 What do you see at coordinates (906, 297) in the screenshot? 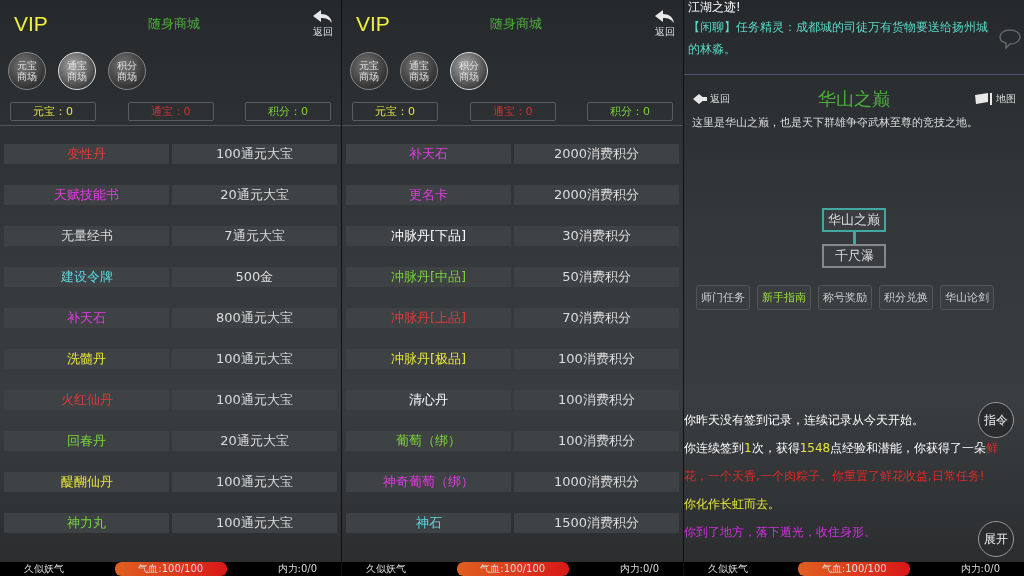
I see `action-button: 积分兑换` at bounding box center [906, 297].